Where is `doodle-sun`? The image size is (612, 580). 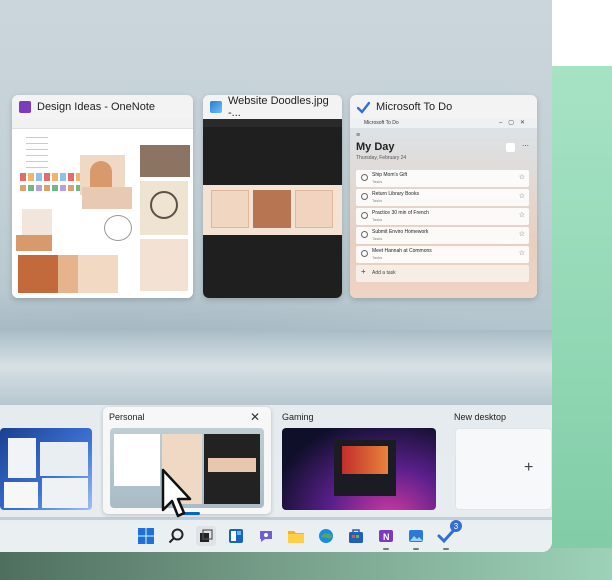
doodle-sun is located at coordinates (272, 209).